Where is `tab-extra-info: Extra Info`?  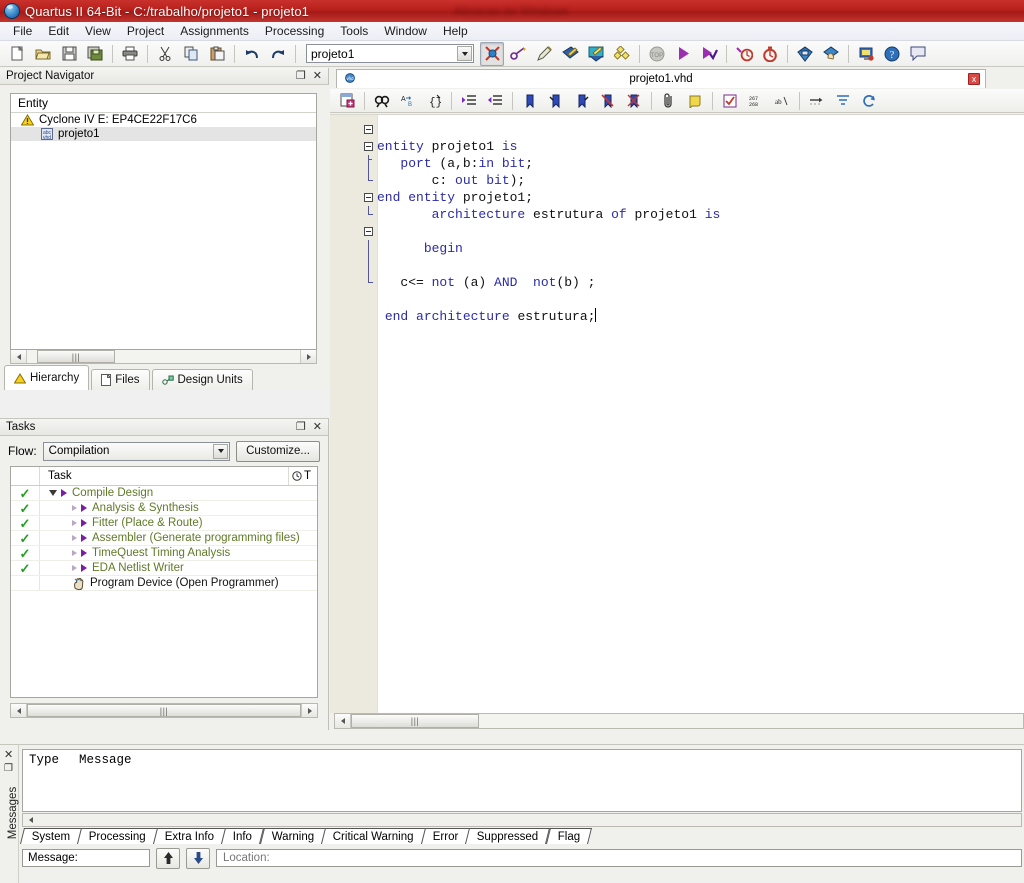 tab-extra-info: Extra Info is located at coordinates (190, 836).